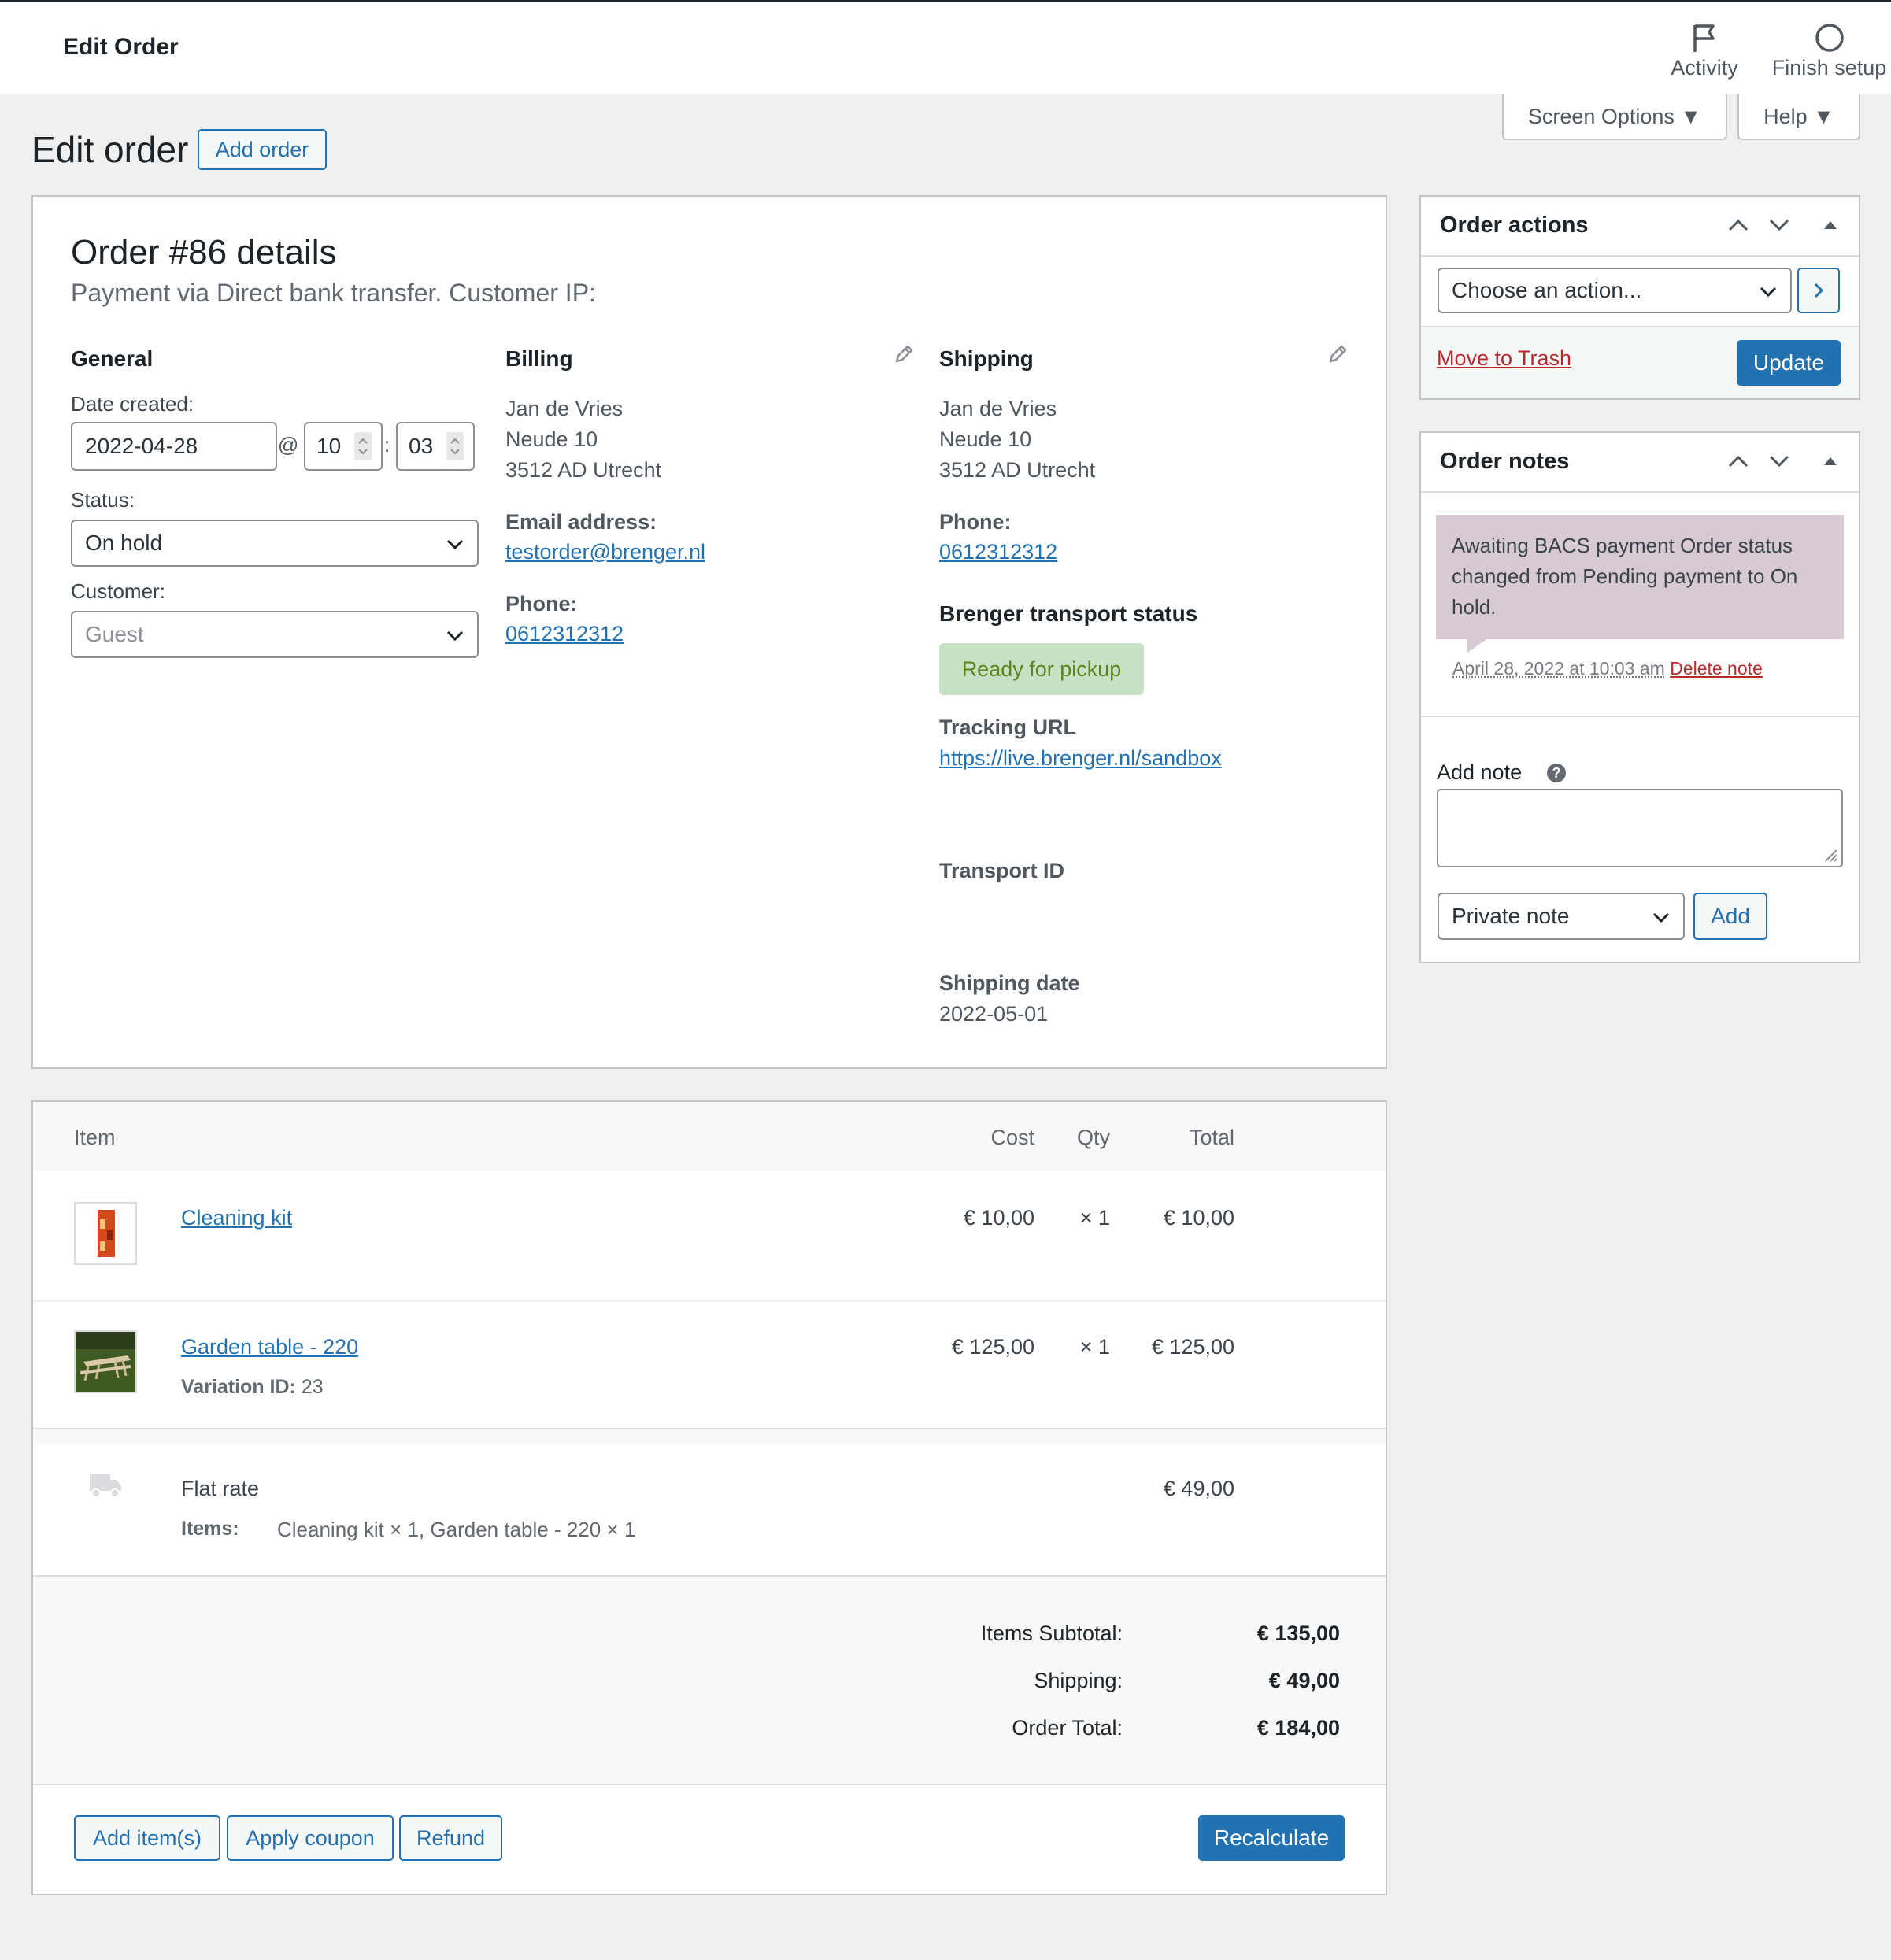 The height and width of the screenshot is (1960, 1891). What do you see at coordinates (238, 1387) in the screenshot?
I see `variation-label: Variation ID:` at bounding box center [238, 1387].